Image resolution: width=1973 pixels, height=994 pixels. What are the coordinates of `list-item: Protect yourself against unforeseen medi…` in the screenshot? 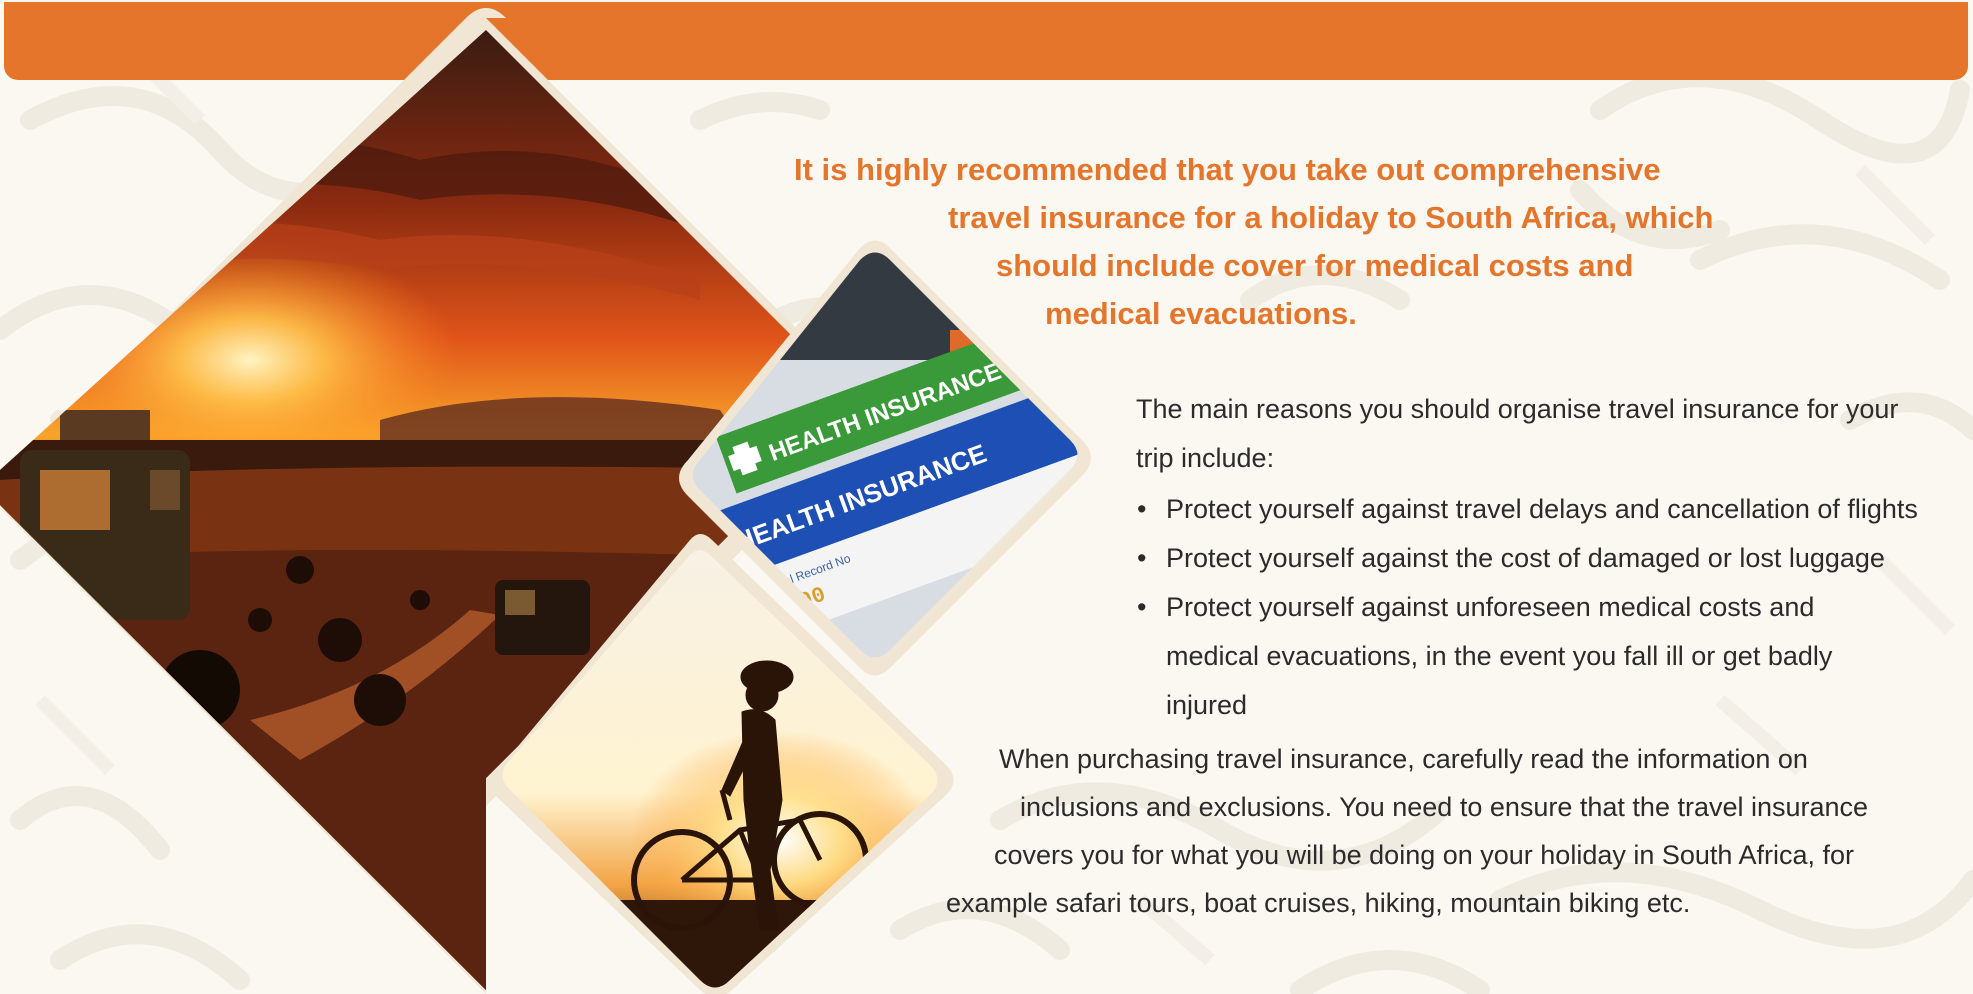 It's located at (1546, 656).